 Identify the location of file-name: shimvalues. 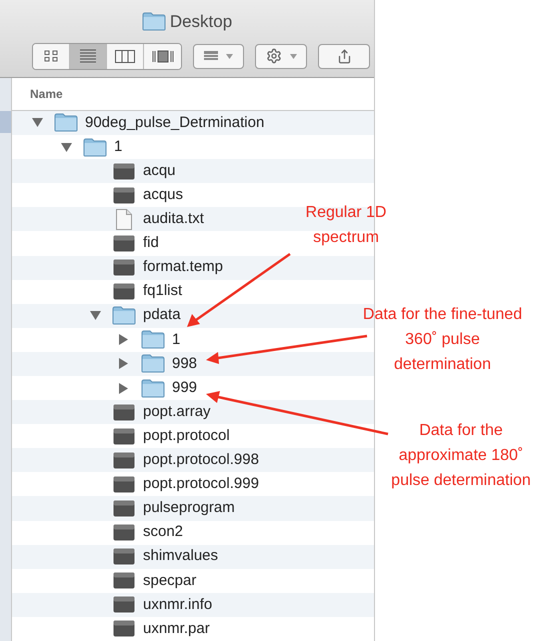
(180, 556).